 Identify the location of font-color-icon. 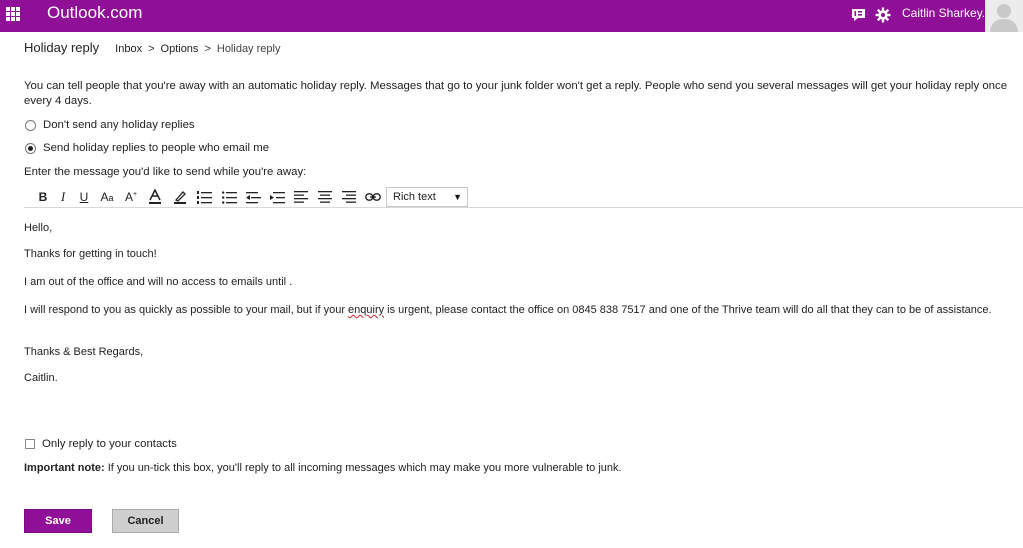
(155, 197).